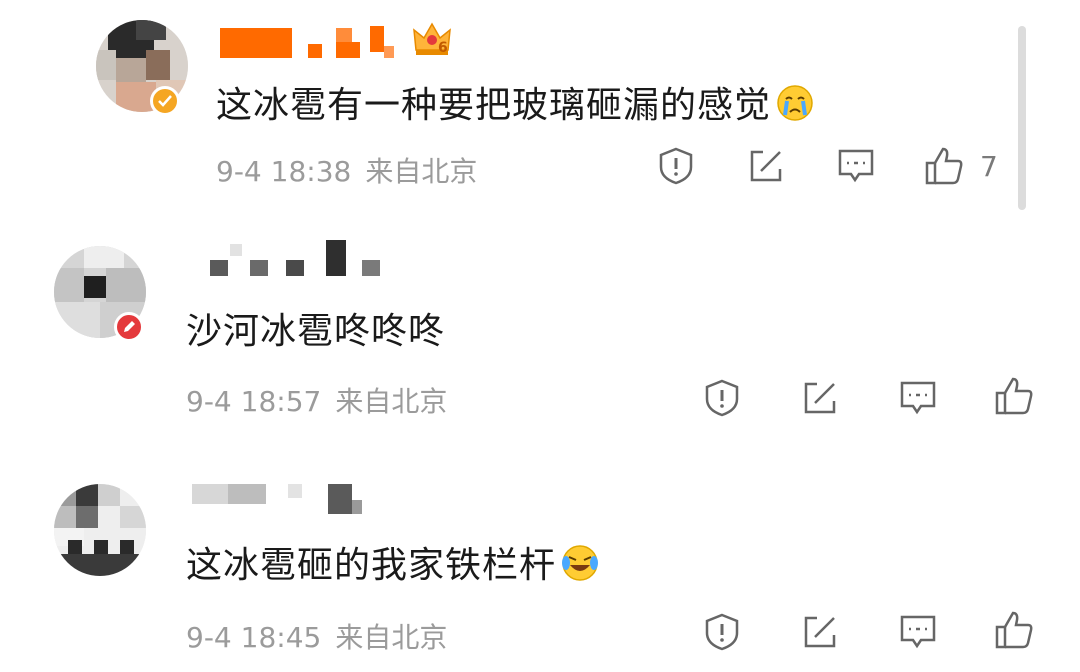 The width and height of the screenshot is (1080, 672). Describe the element at coordinates (515, 104) in the screenshot. I see `comment-text: 这冰雹有一种要把玻璃砸漏的感觉` at that location.